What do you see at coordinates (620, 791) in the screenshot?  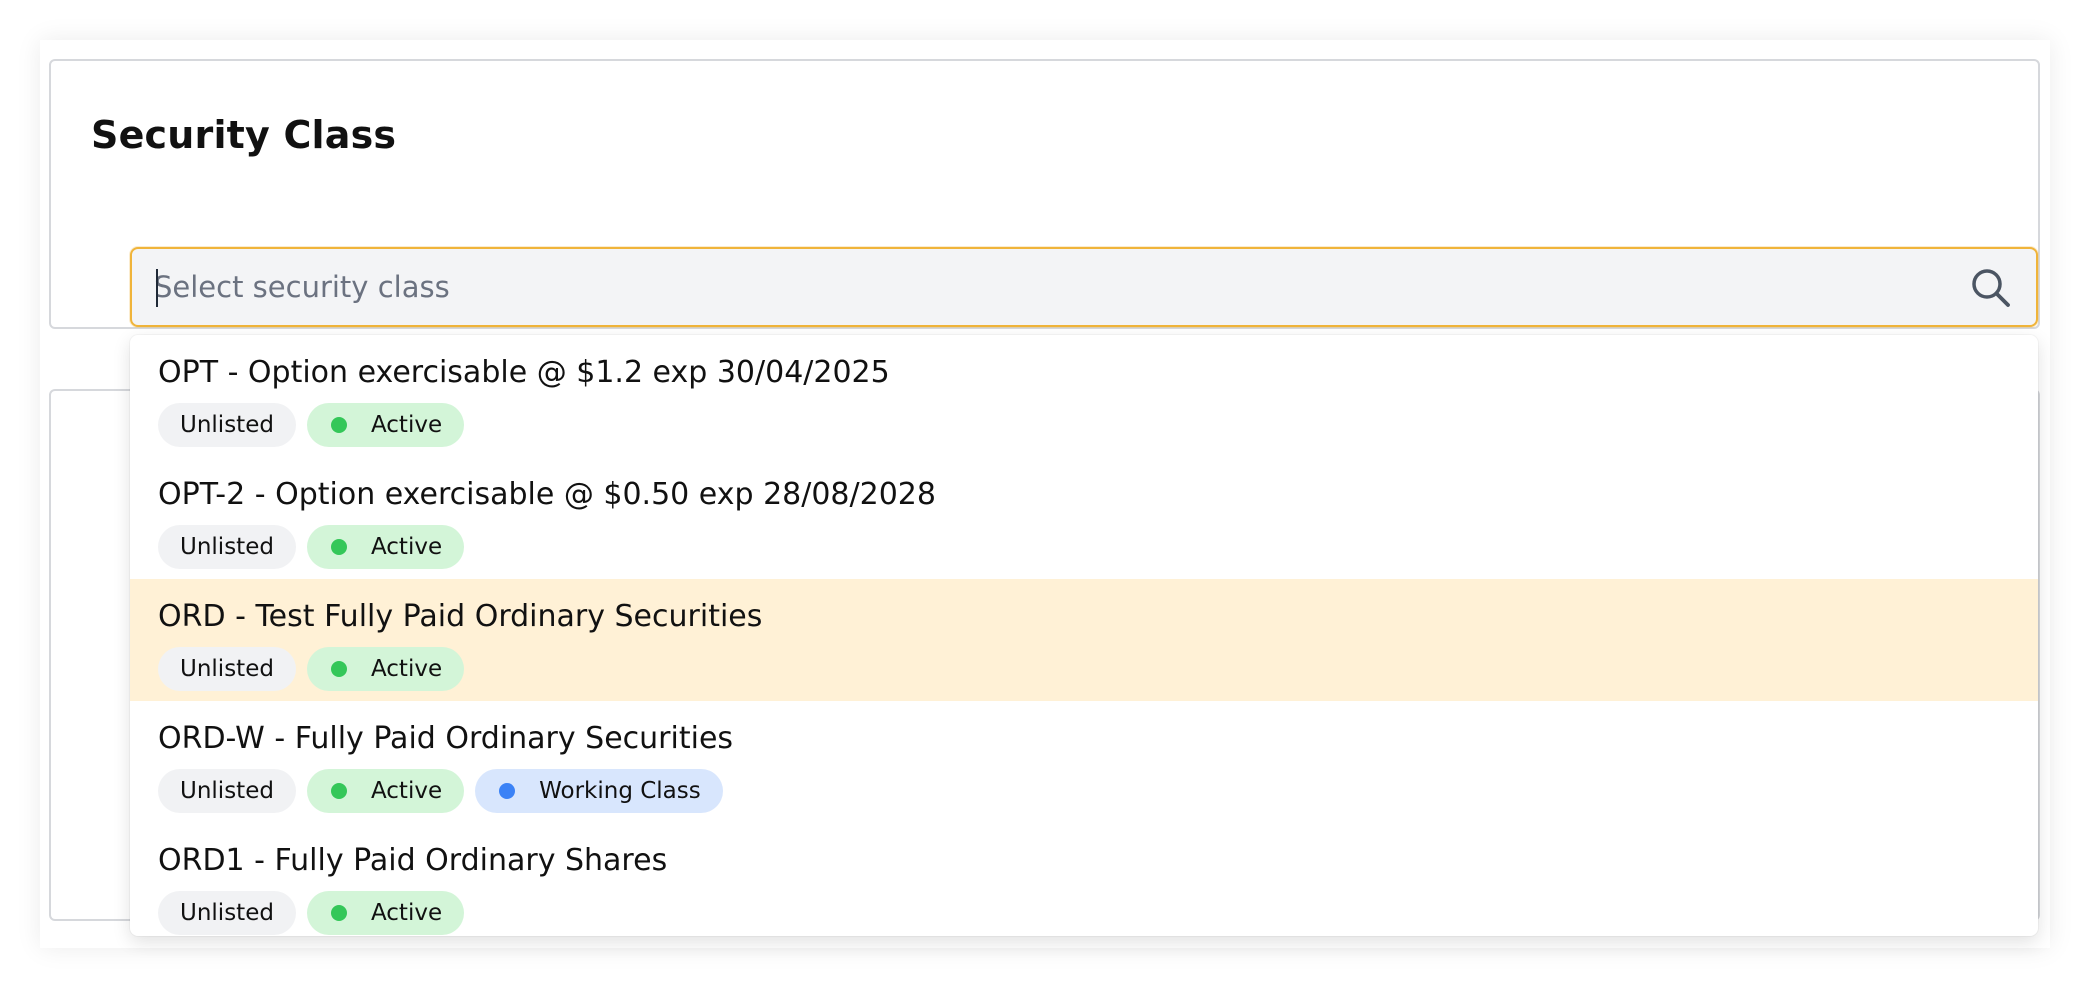 I see `working-class-label: Working Class` at bounding box center [620, 791].